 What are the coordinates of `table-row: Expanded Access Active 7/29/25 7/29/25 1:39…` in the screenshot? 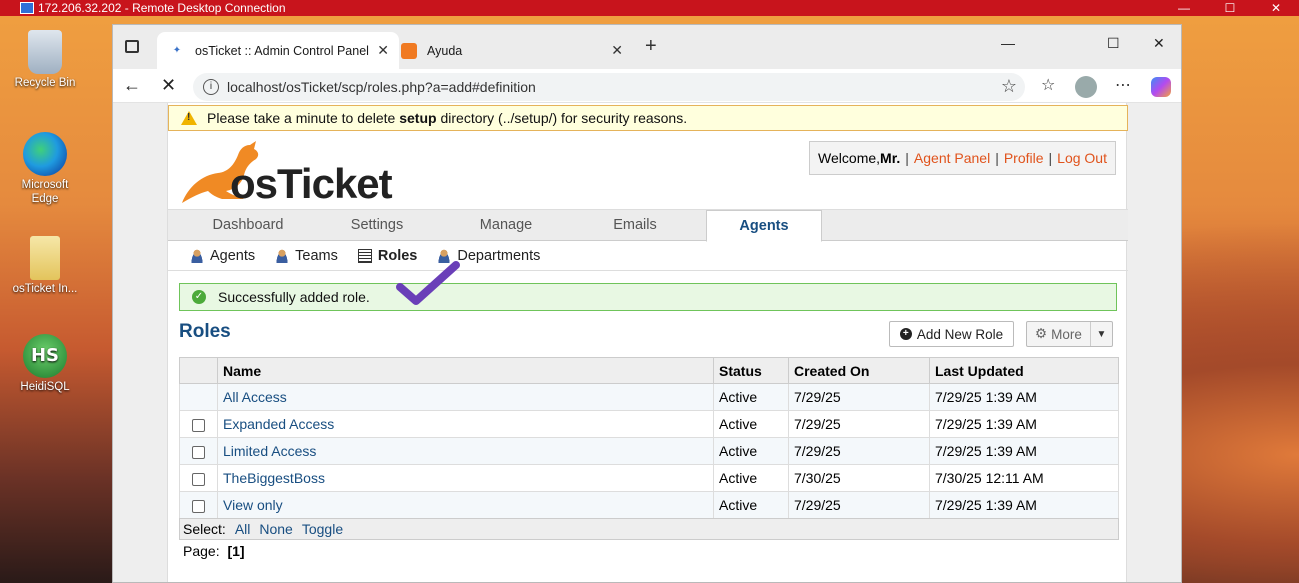 It's located at (649, 424).